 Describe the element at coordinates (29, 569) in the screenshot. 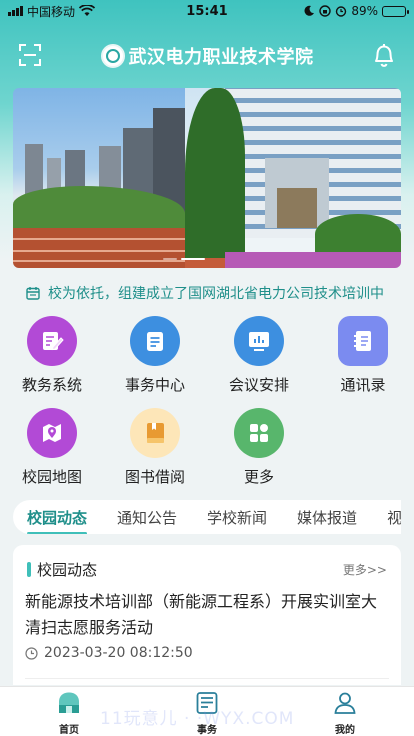

I see `section-marker` at that location.